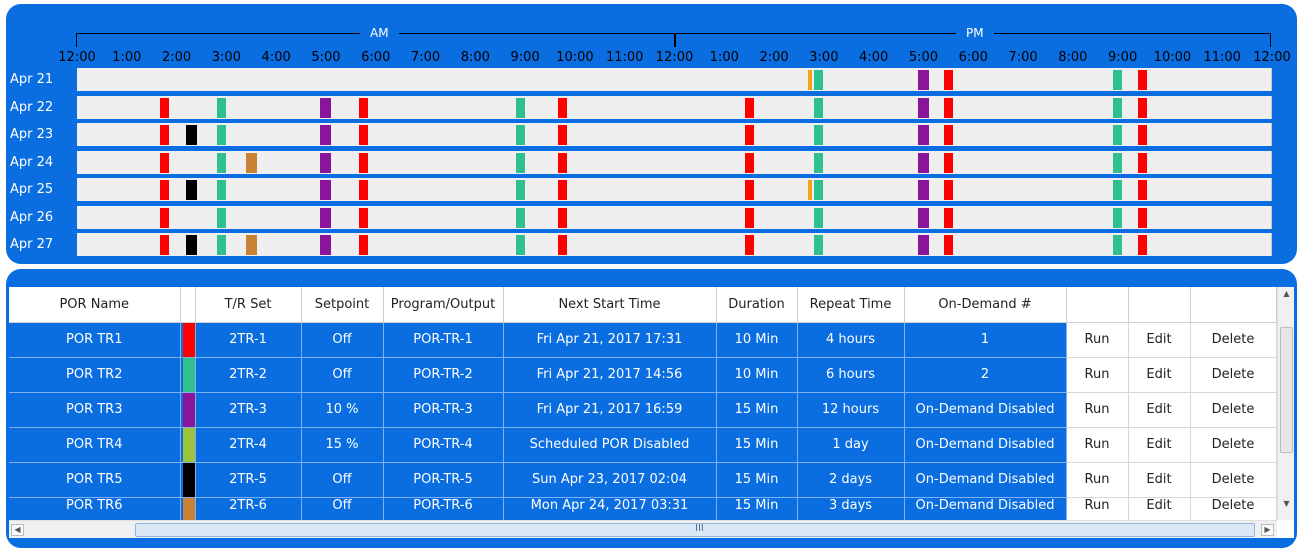 This screenshot has height=553, width=1303. I want to click on vertical-scroll-thumb, so click(1286, 390).